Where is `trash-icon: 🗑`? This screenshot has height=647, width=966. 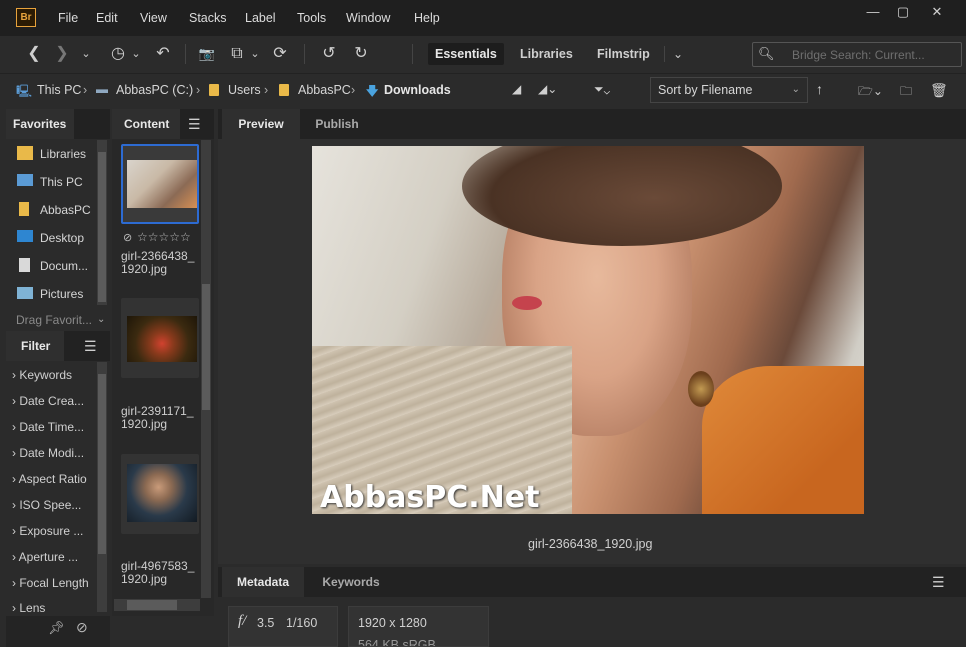
trash-icon: 🗑 is located at coordinates (939, 90).